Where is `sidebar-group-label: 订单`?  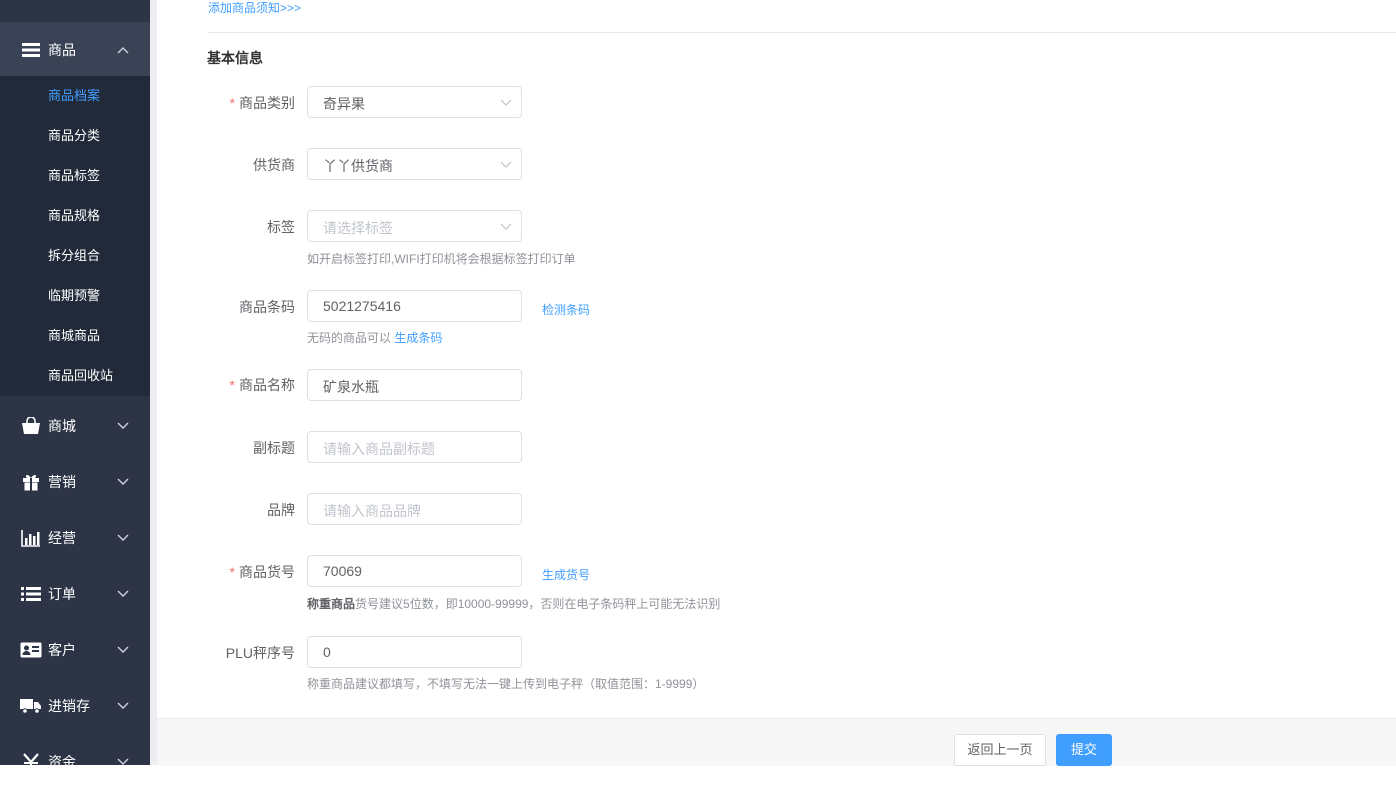
sidebar-group-label: 订单 is located at coordinates (62, 594).